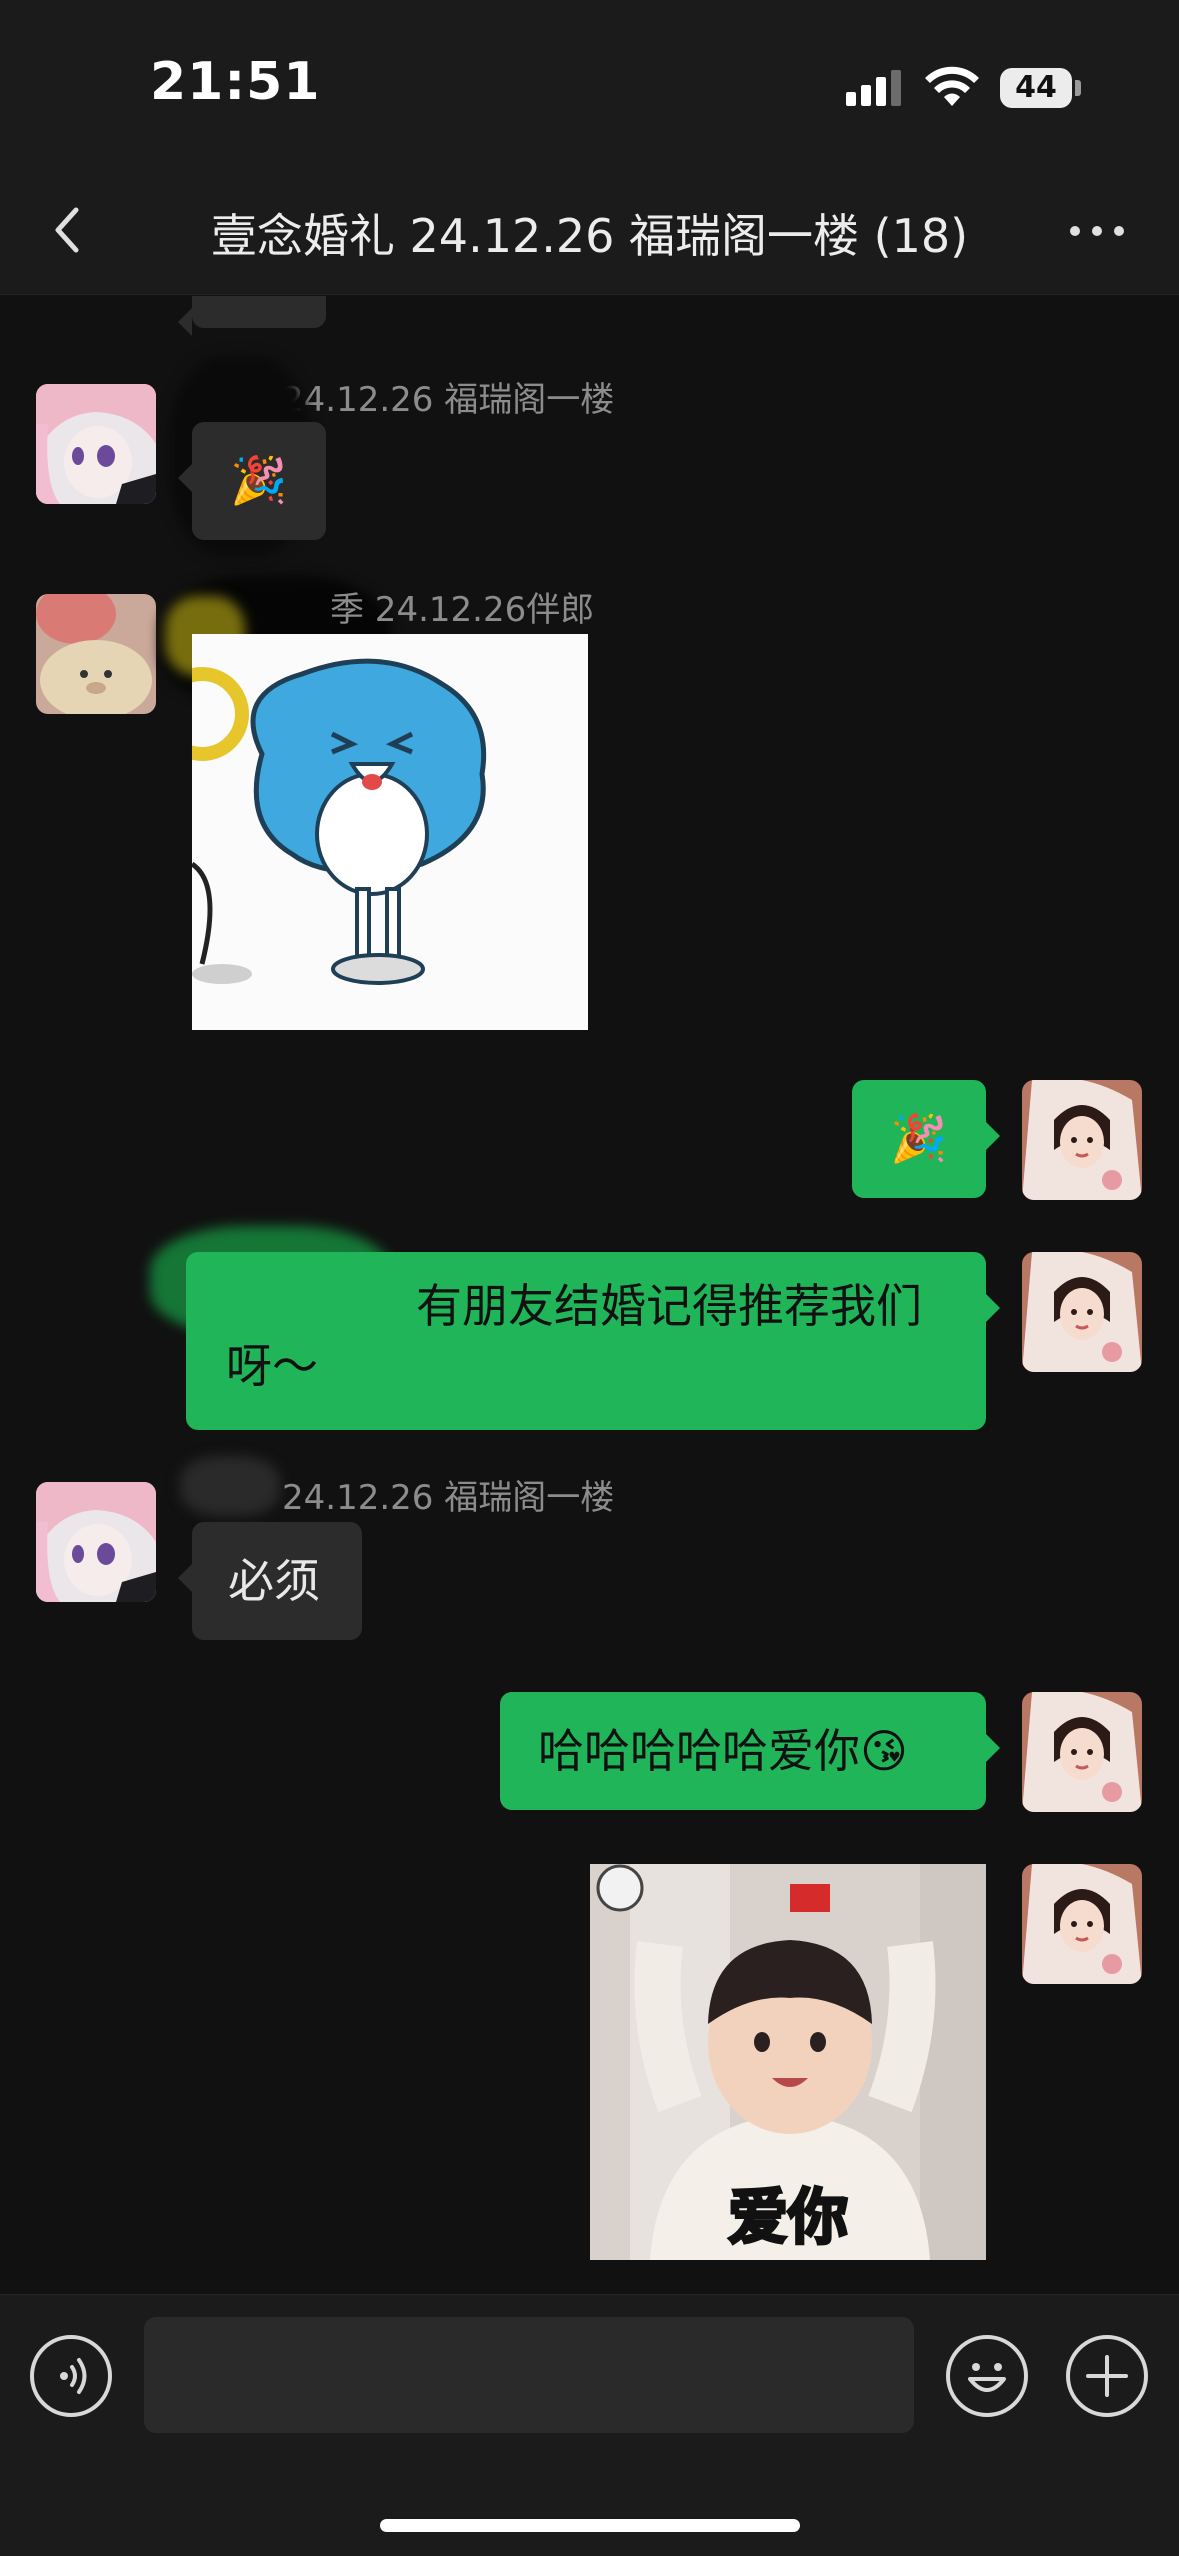 This screenshot has width=1179, height=2556. Describe the element at coordinates (462, 610) in the screenshot. I see `sender-name: 季 24.12.26伴郎` at that location.